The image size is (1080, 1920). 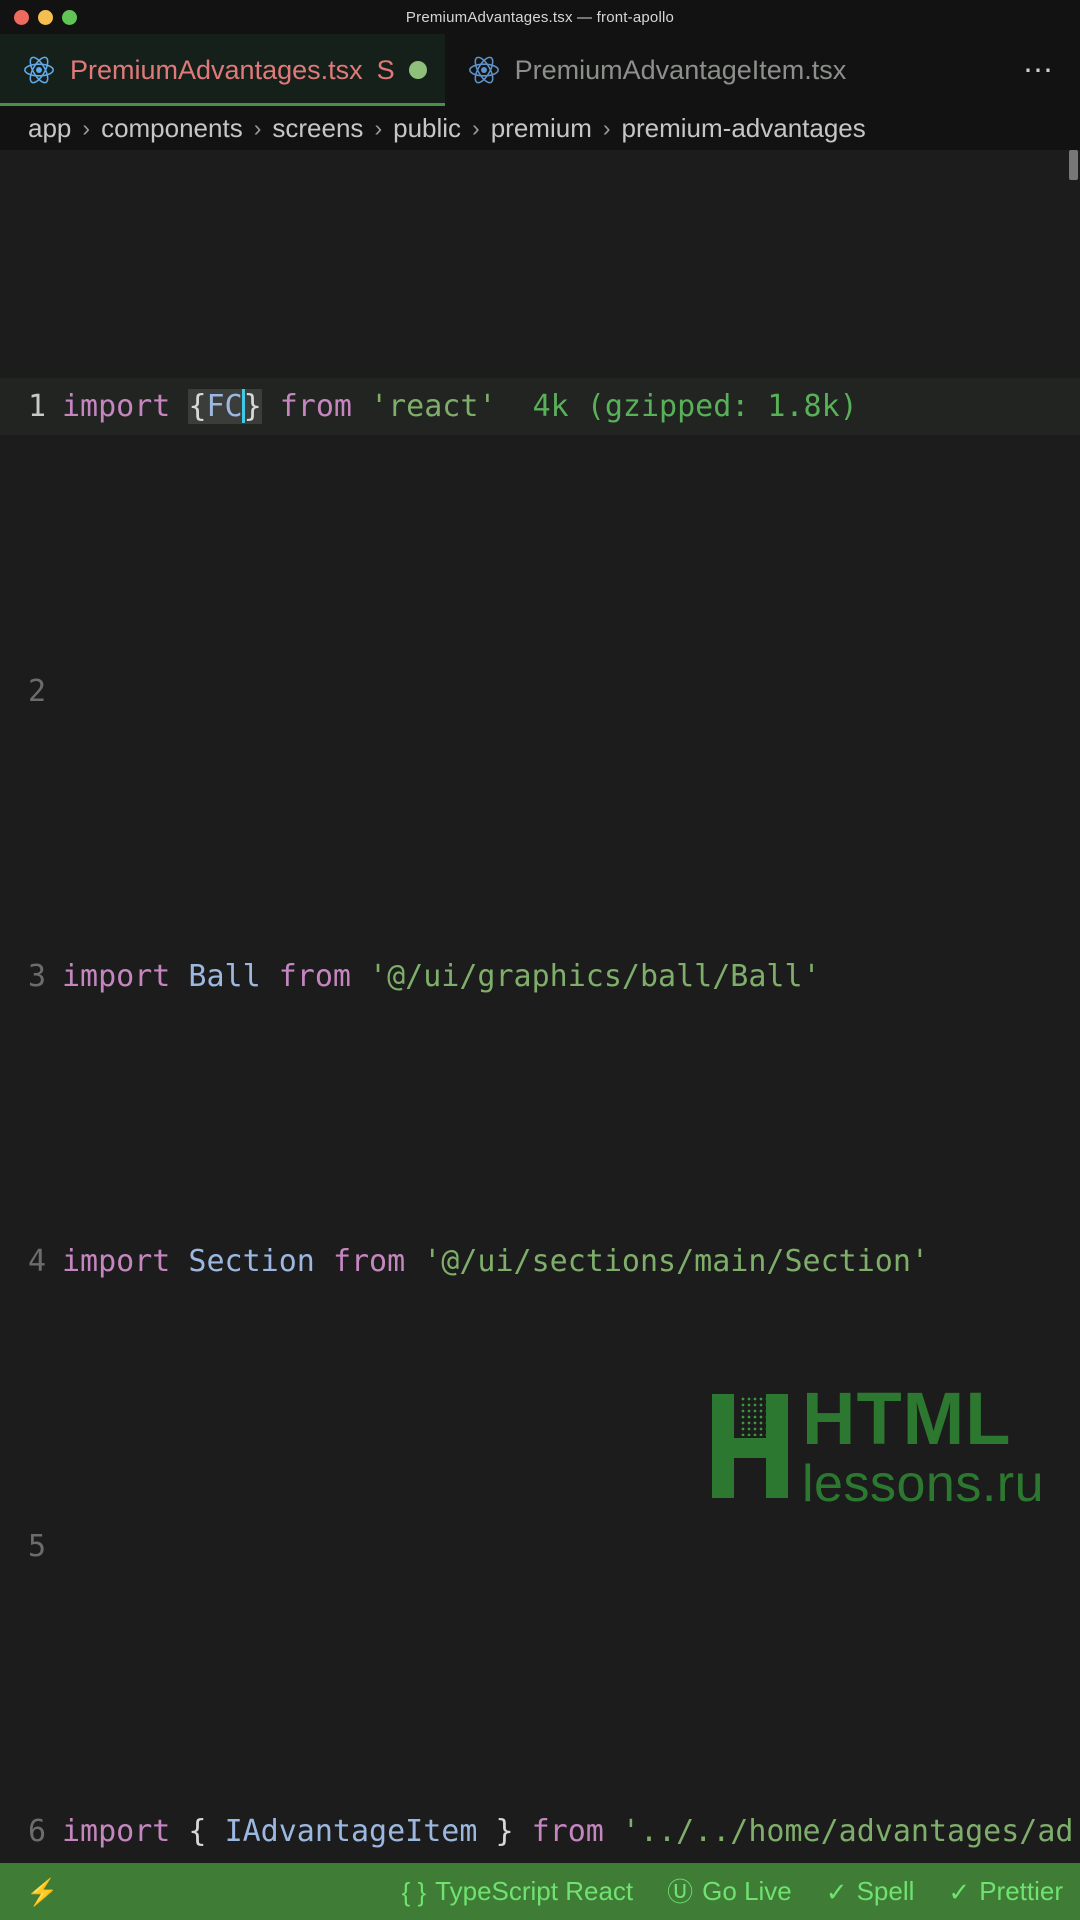 I want to click on status-go-live: Ⓤ Go Live, so click(x=729, y=1891).